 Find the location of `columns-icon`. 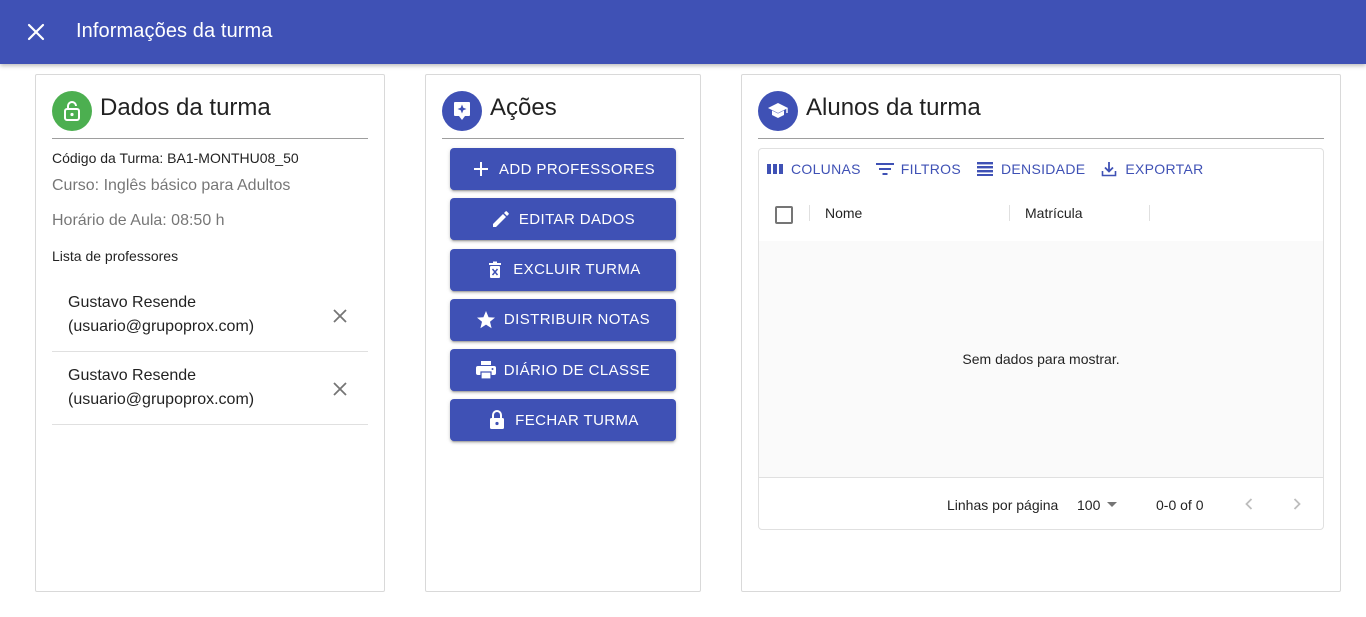

columns-icon is located at coordinates (775, 169).